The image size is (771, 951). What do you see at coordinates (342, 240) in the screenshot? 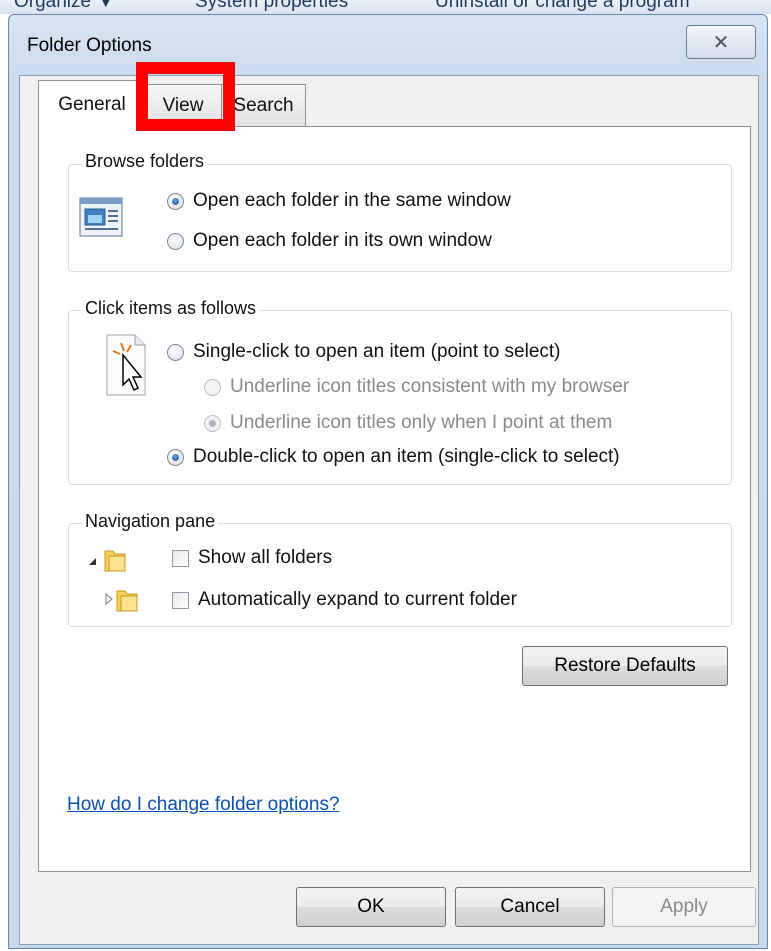
I see `radio-label: Open each folder in its own window` at bounding box center [342, 240].